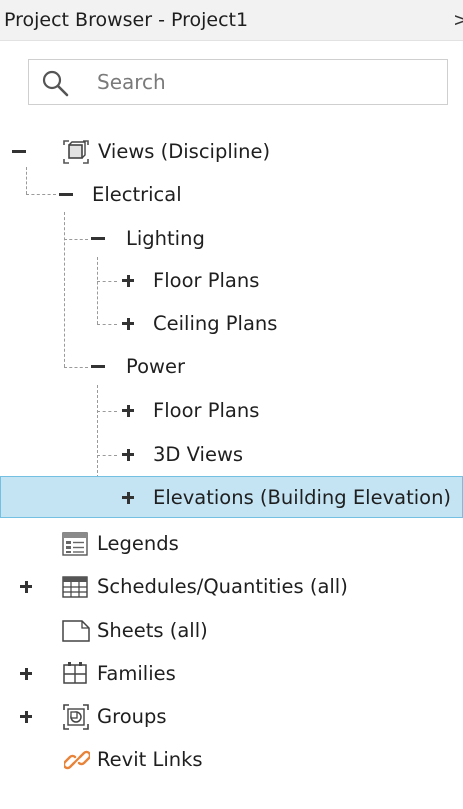  What do you see at coordinates (184, 151) in the screenshot?
I see `tree-node-label: Views (Discipline)` at bounding box center [184, 151].